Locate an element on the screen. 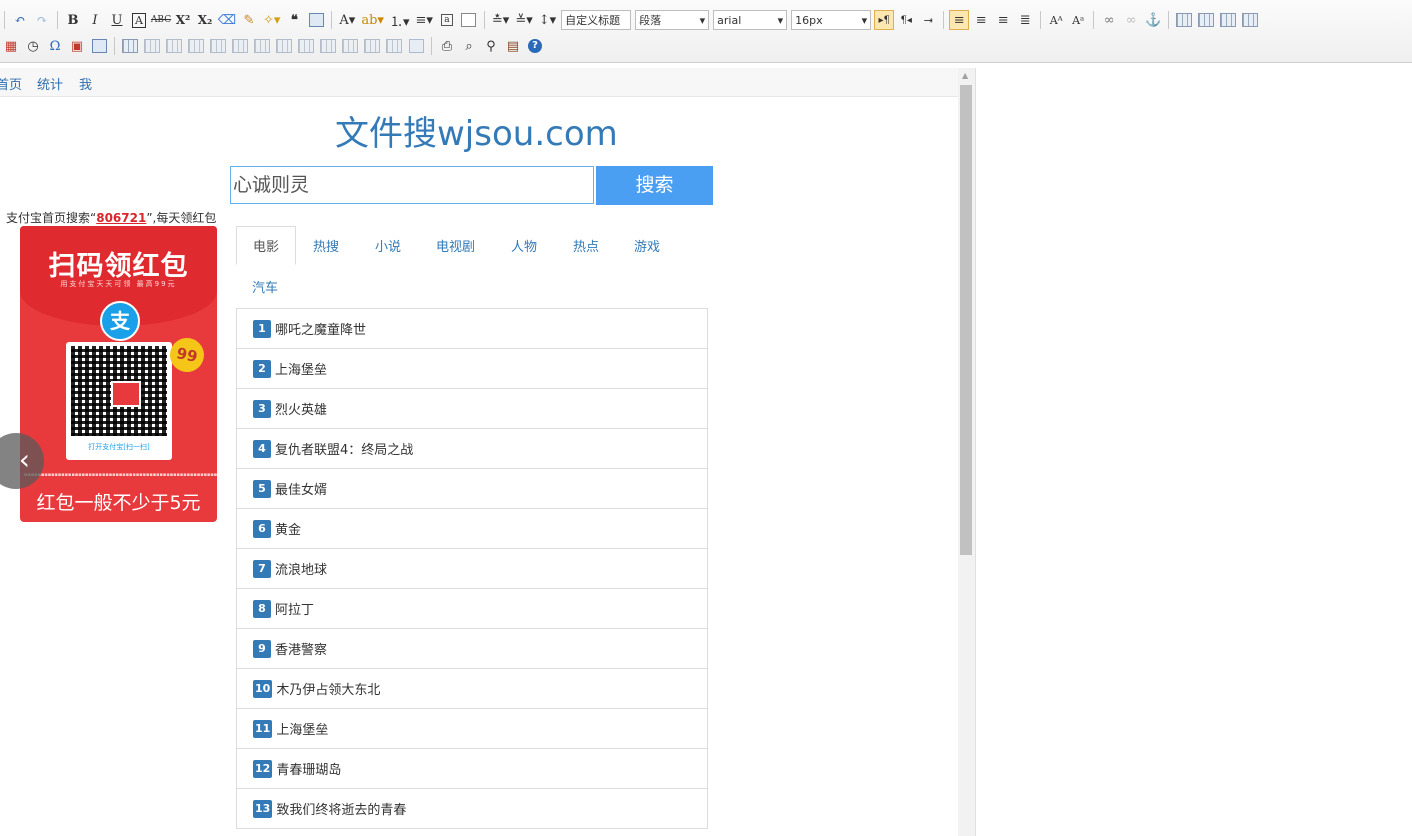  list-item-title: 哪吒之魔童降世 is located at coordinates (320, 328).